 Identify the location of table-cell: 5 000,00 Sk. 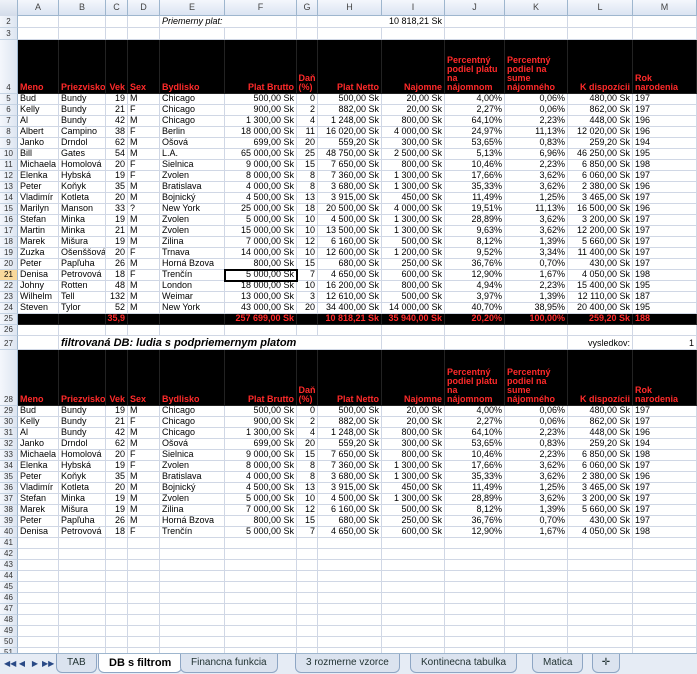
(261, 499).